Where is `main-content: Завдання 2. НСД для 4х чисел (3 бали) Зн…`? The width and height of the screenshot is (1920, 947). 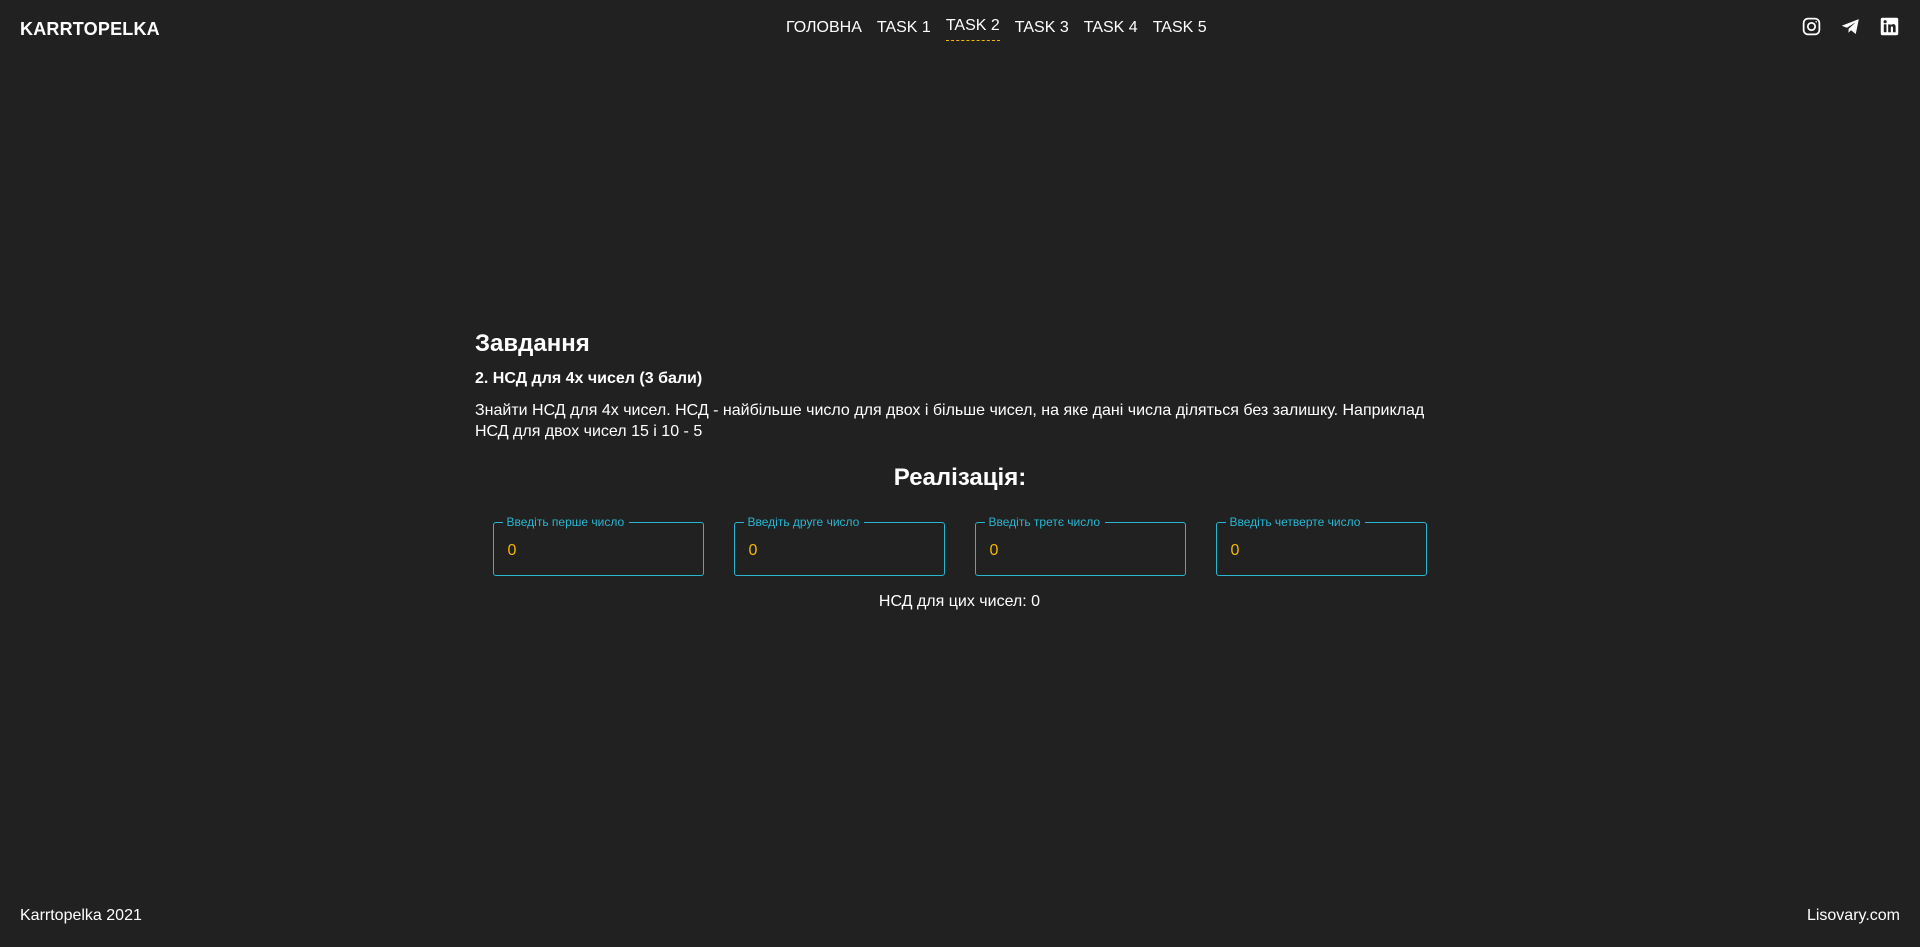
main-content: Завдання 2. НСД для 4х чисел (3 бали) Зн… is located at coordinates (960, 470).